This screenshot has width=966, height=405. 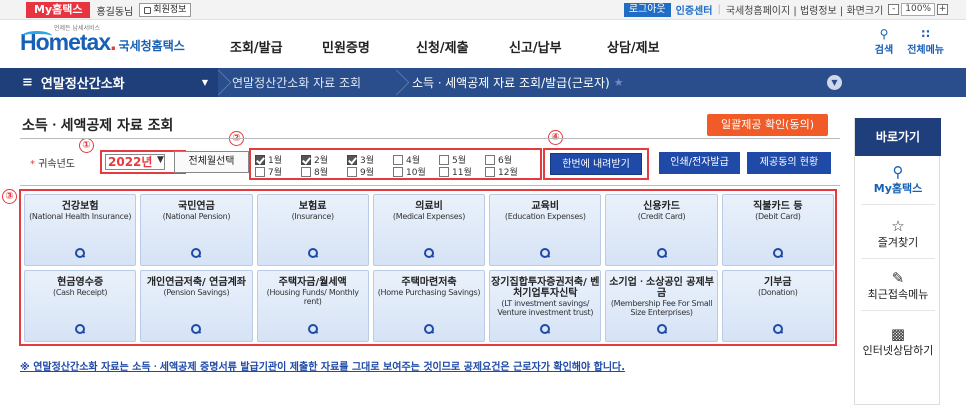 I want to click on consent-button: 일괄제공 확인(동의), so click(x=767, y=125).